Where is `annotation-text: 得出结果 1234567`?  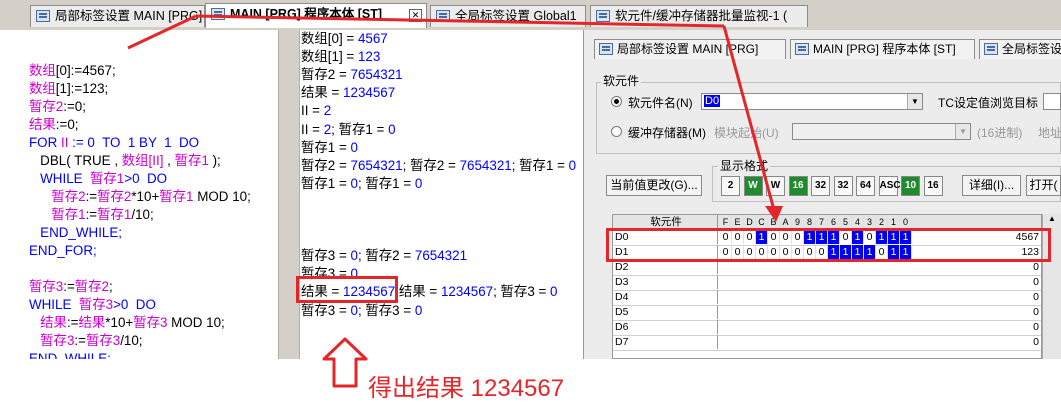 annotation-text: 得出结果 1234567 is located at coordinates (466, 388).